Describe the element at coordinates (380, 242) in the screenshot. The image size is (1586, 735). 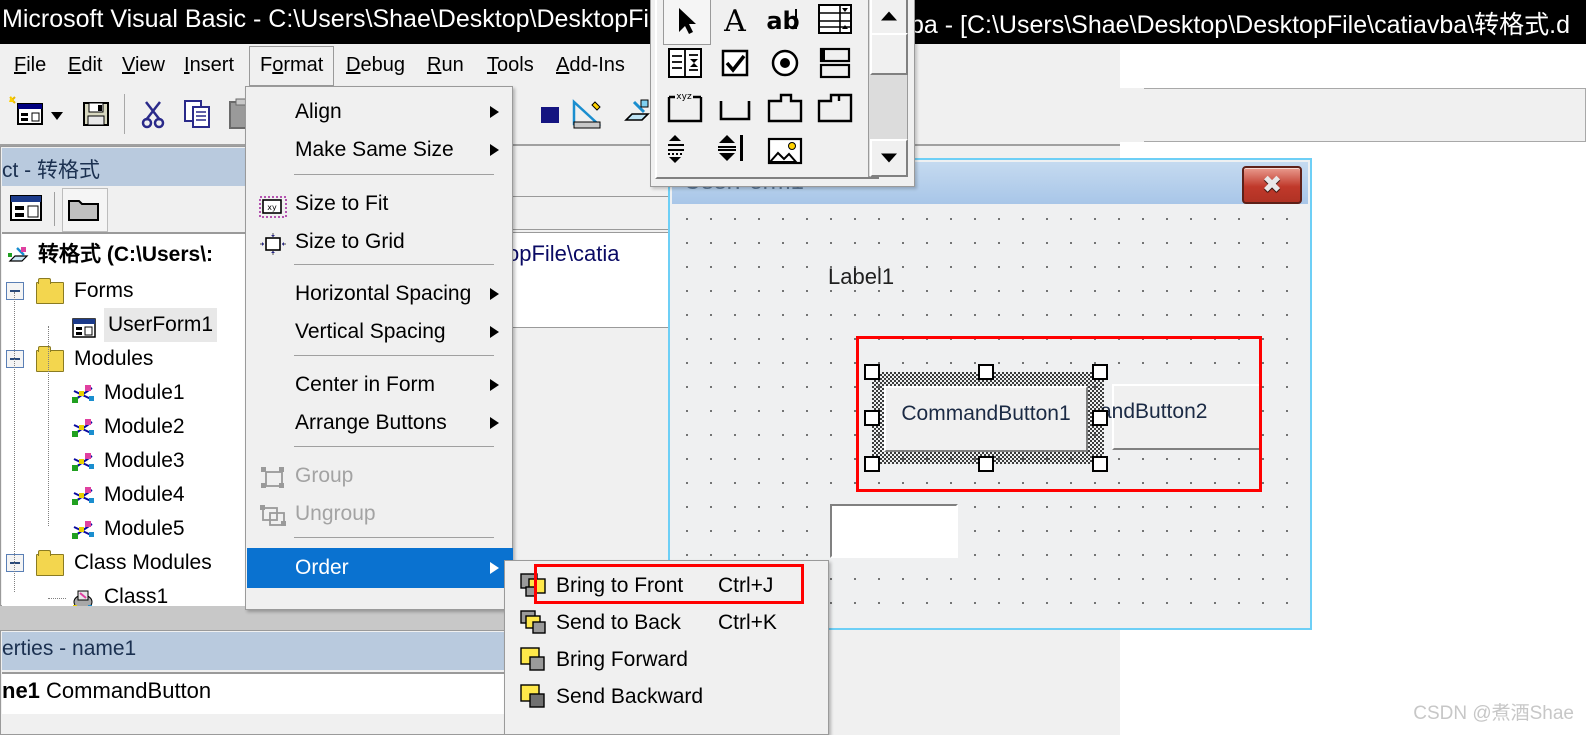
I see `menuitem-size-to-grid: Size to Grid` at that location.